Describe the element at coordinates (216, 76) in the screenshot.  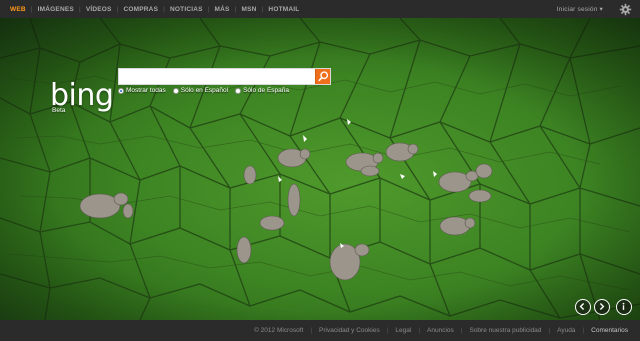
I see `search-input` at that location.